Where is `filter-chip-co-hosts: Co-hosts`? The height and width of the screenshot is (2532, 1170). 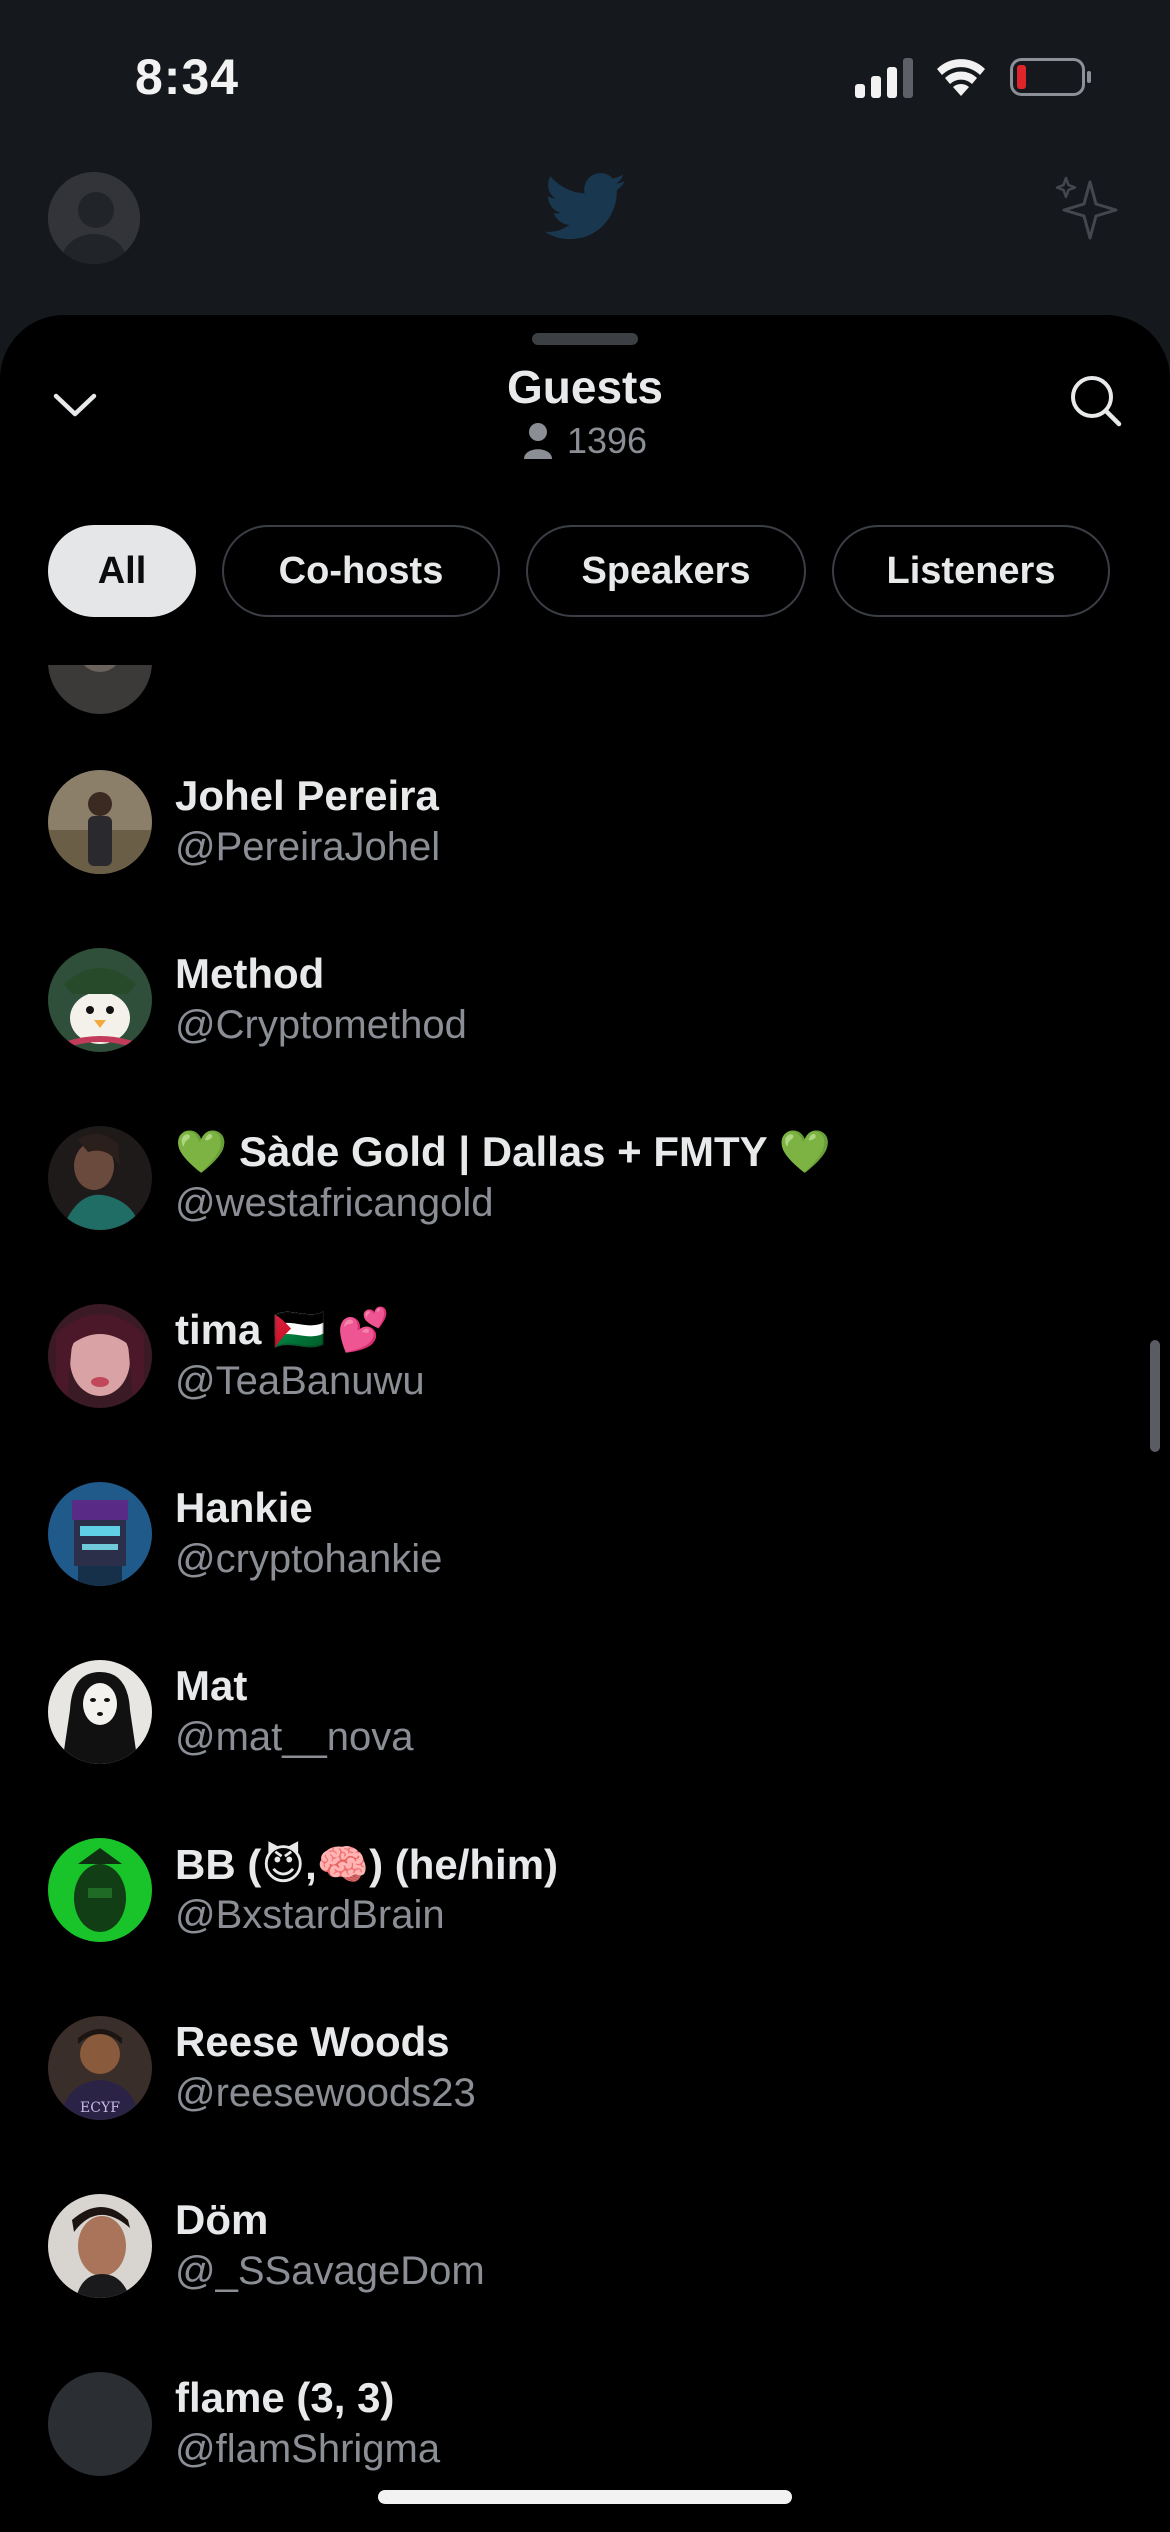
filter-chip-co-hosts: Co-hosts is located at coordinates (361, 571).